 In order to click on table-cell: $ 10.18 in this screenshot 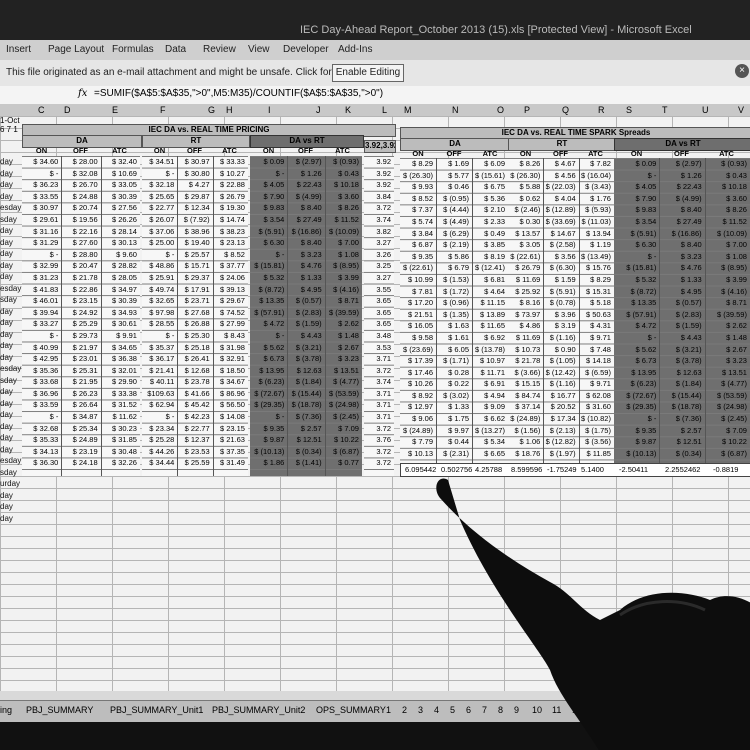, I will do `click(726, 187)`.